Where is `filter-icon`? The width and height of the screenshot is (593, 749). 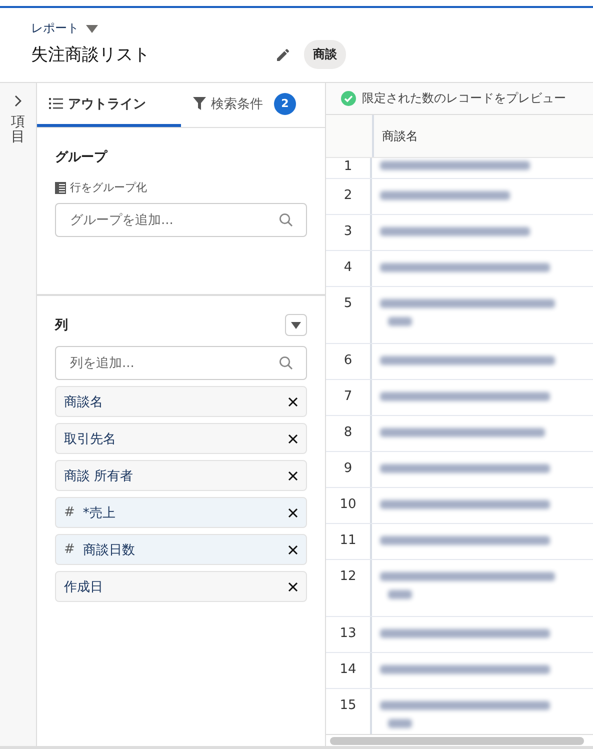 filter-icon is located at coordinates (199, 103).